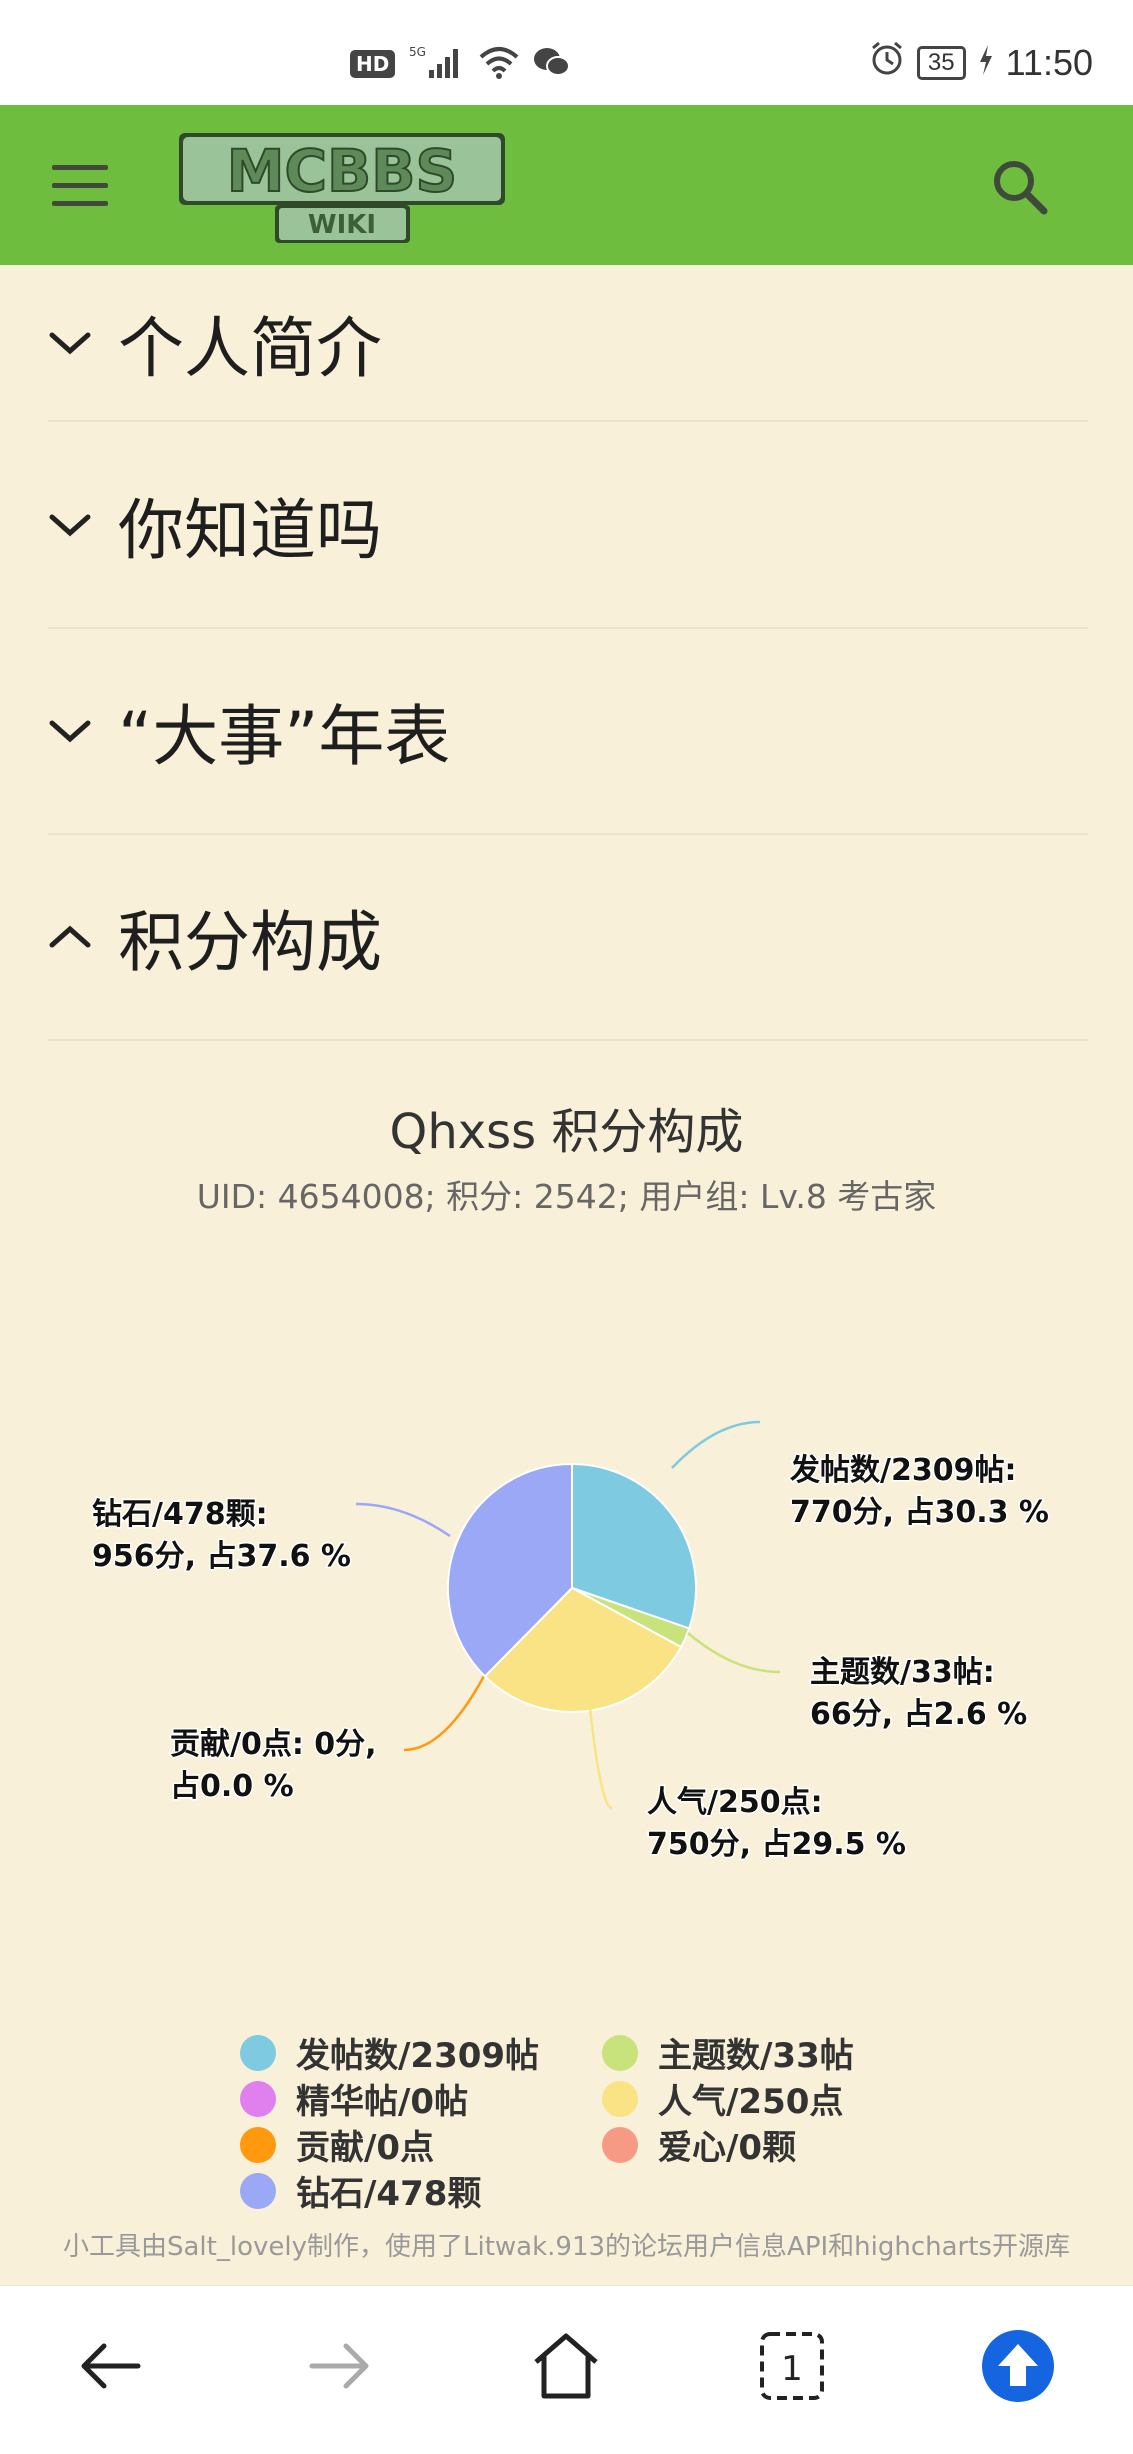 The height and width of the screenshot is (2454, 1133). What do you see at coordinates (941, 62) in the screenshot?
I see `battery-icon: 35` at bounding box center [941, 62].